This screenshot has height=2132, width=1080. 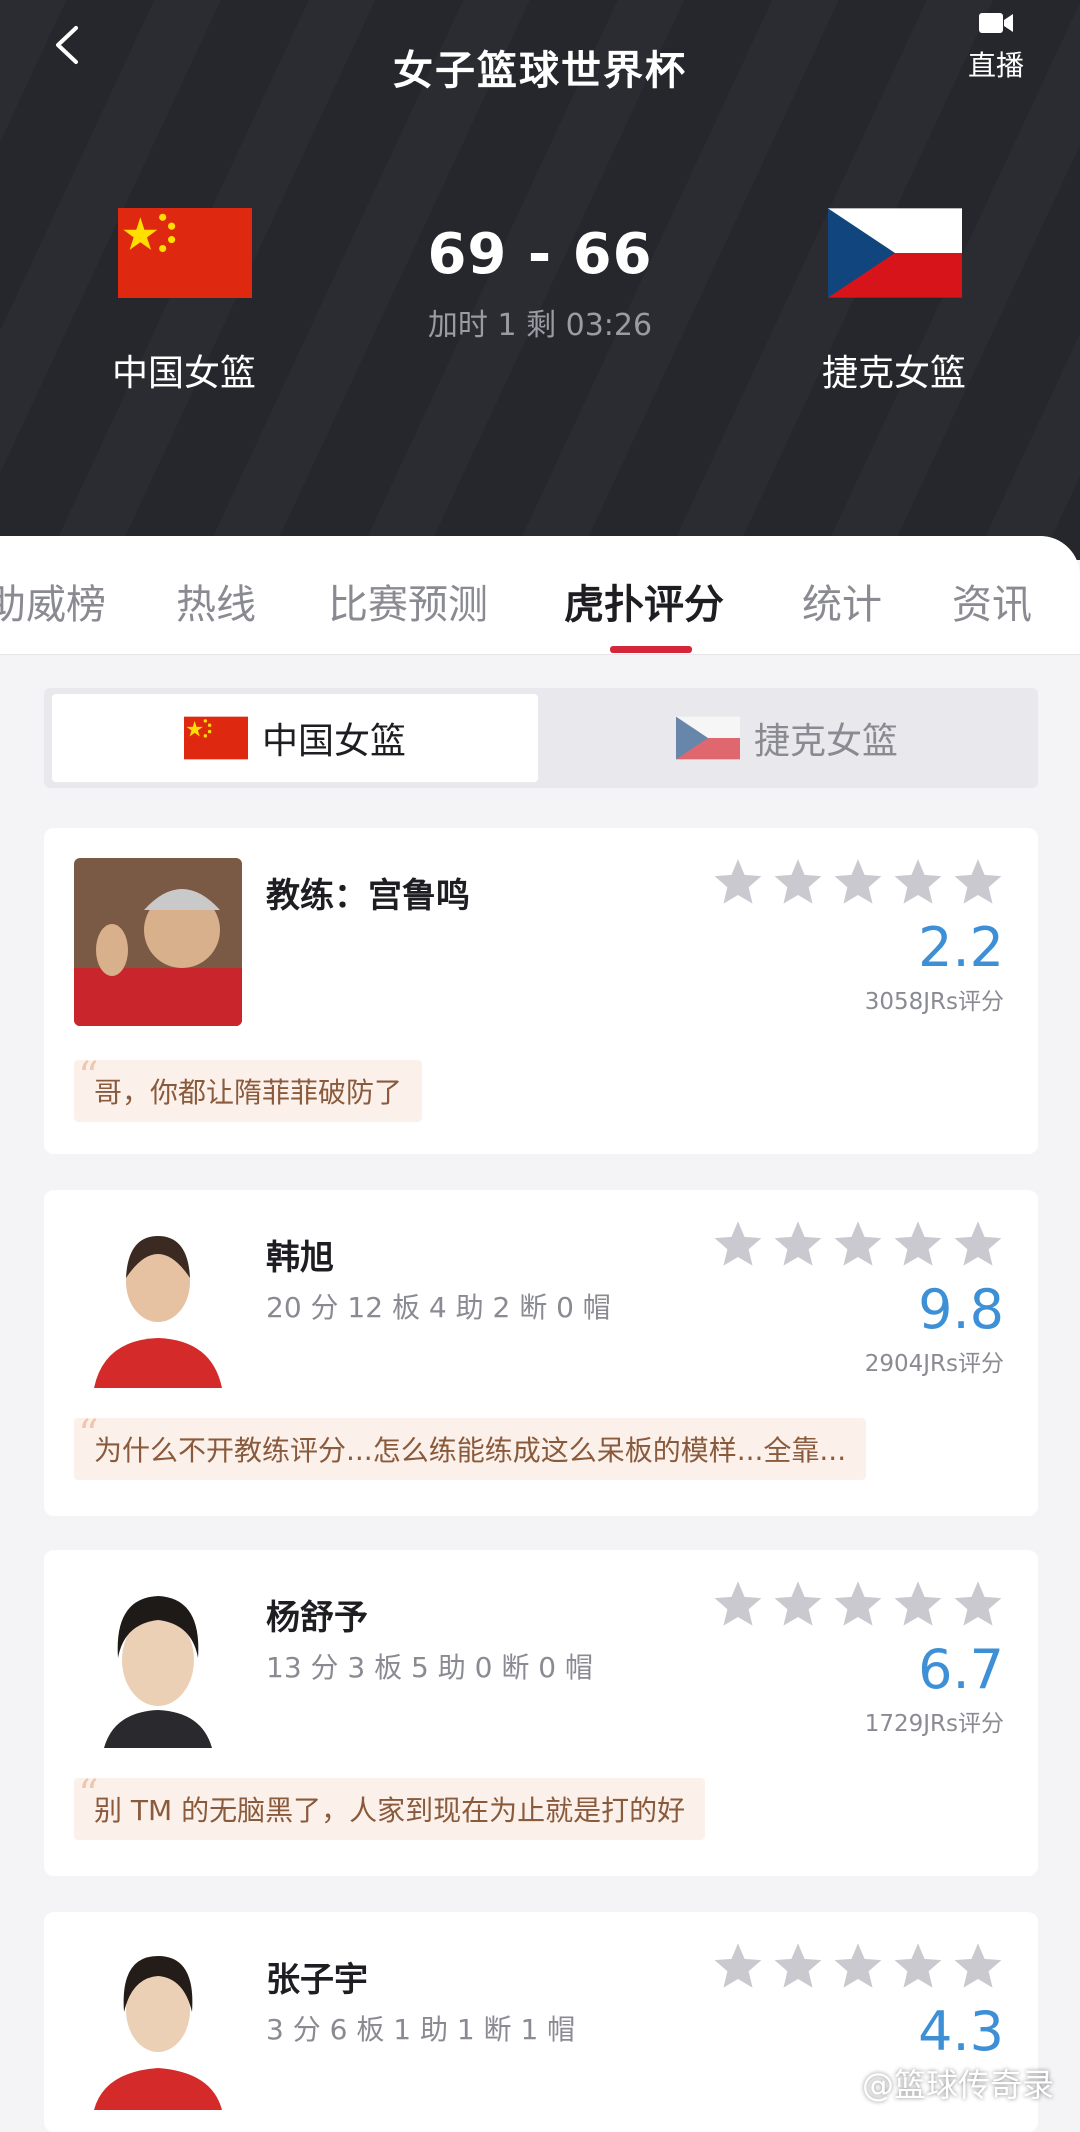 What do you see at coordinates (53, 601) in the screenshot?
I see `tab-cheer: 助威榜` at bounding box center [53, 601].